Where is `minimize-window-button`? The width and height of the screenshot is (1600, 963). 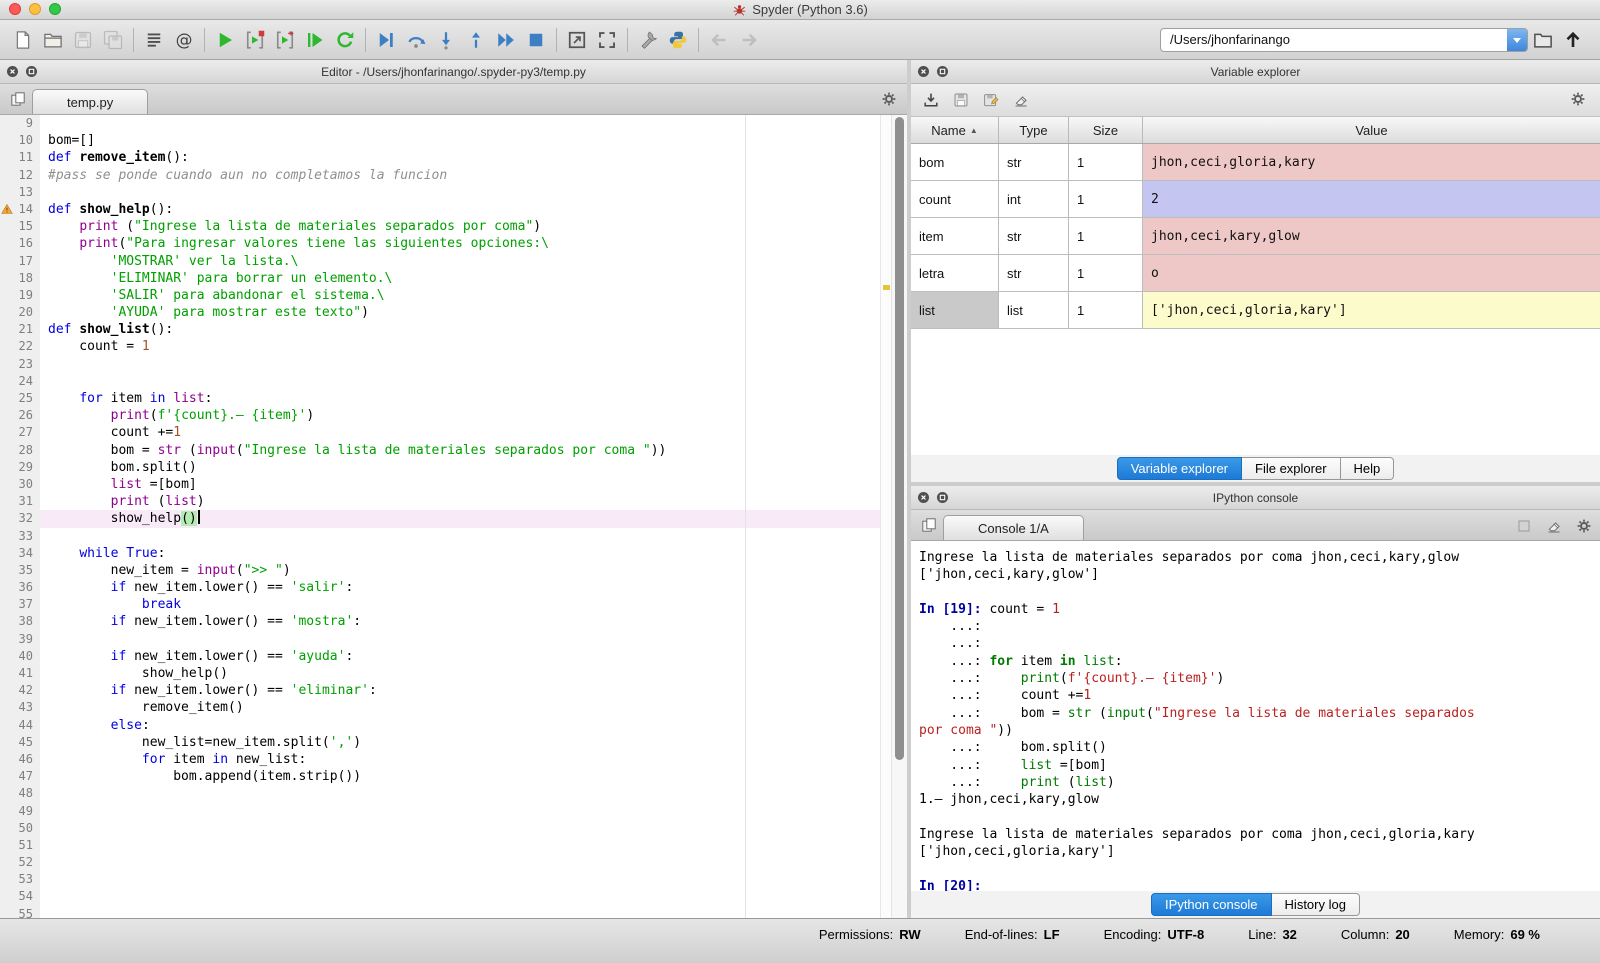
minimize-window-button is located at coordinates (35, 9).